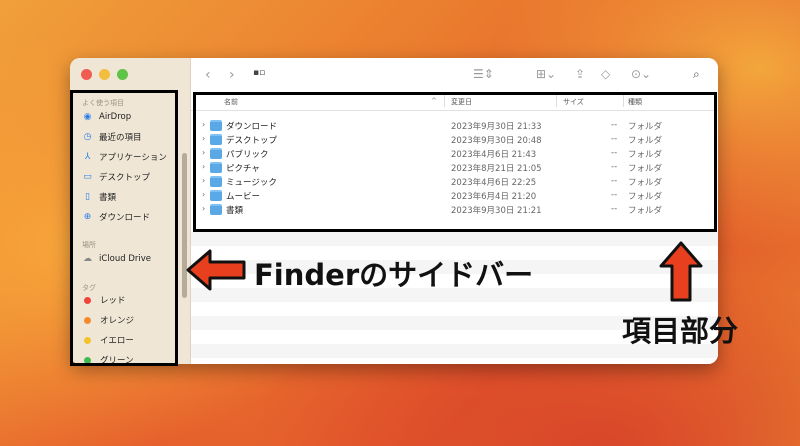 The width and height of the screenshot is (800, 446). I want to click on sidebar-highlight-box, so click(124, 228).